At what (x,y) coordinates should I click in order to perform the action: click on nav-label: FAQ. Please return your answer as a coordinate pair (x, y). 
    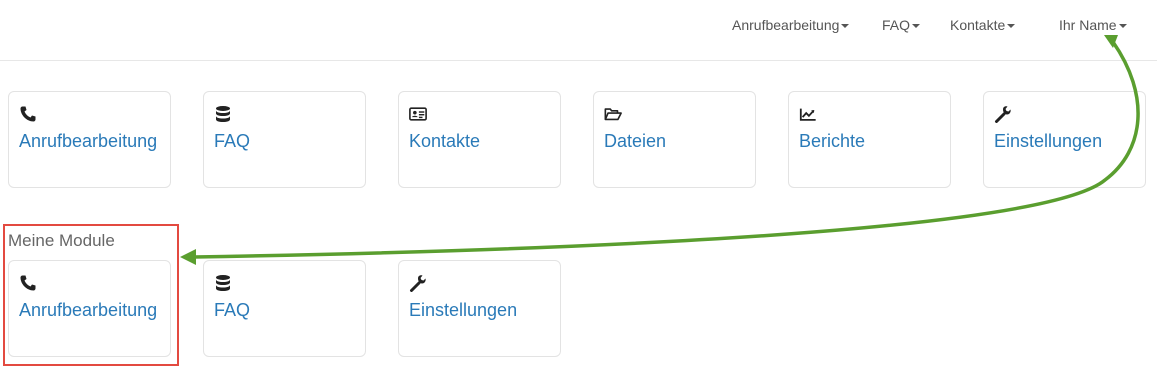
    Looking at the image, I should click on (896, 25).